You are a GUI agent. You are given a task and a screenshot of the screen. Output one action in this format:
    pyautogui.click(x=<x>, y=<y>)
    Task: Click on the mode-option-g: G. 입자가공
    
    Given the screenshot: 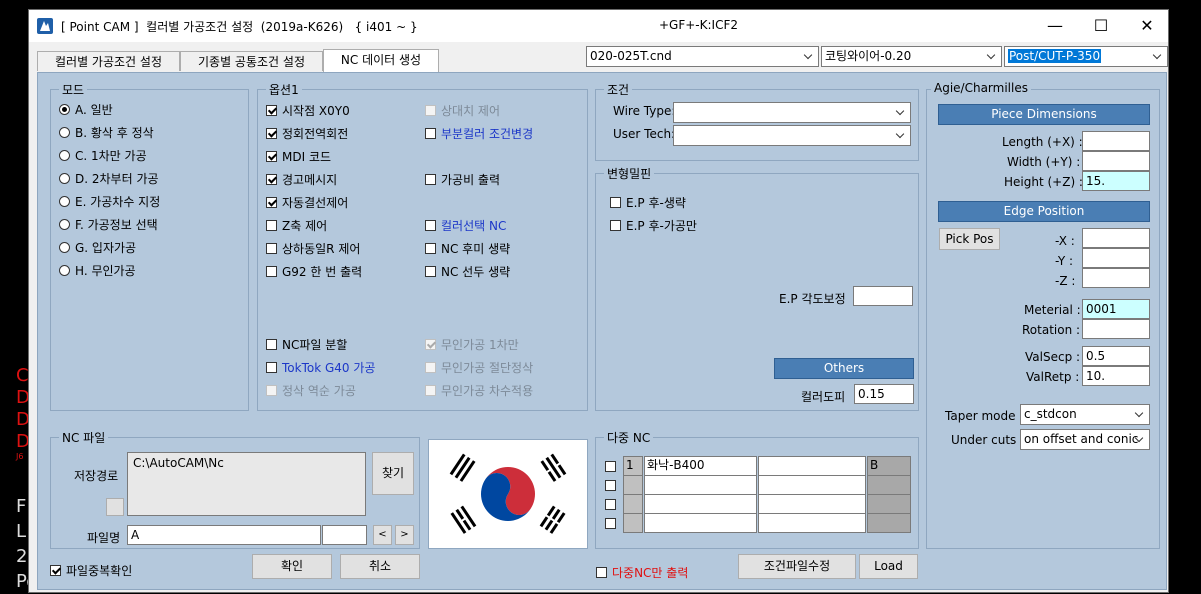 What is the action you would take?
    pyautogui.click(x=97, y=247)
    